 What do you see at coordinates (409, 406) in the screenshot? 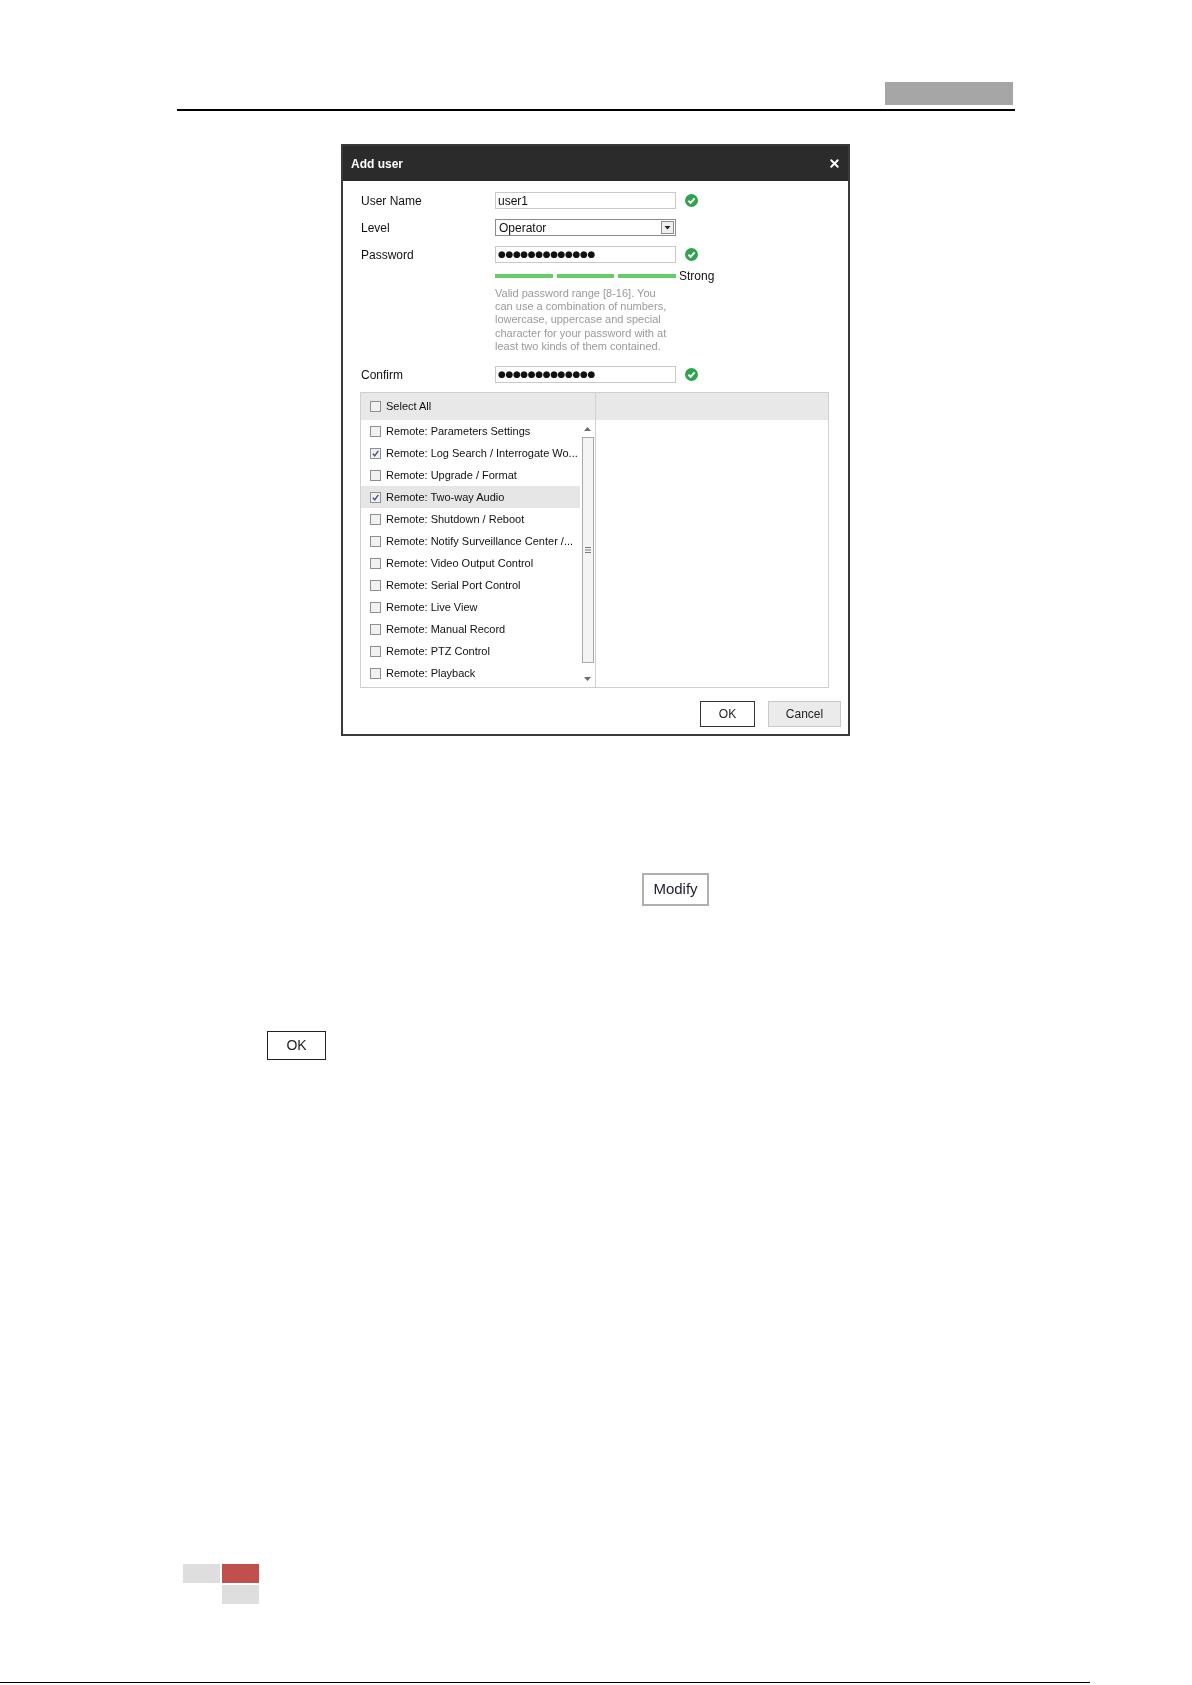
I see `select-all-label: Select All` at bounding box center [409, 406].